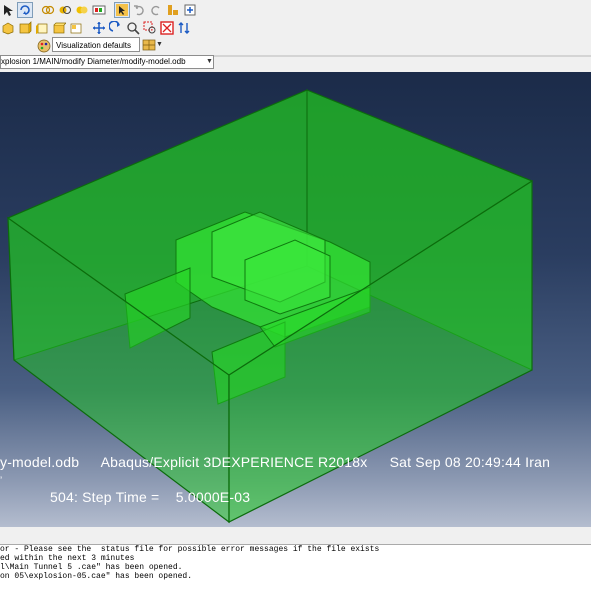 The image size is (591, 592). Describe the element at coordinates (8, 10) in the screenshot. I see `select-arrow-icon` at that location.